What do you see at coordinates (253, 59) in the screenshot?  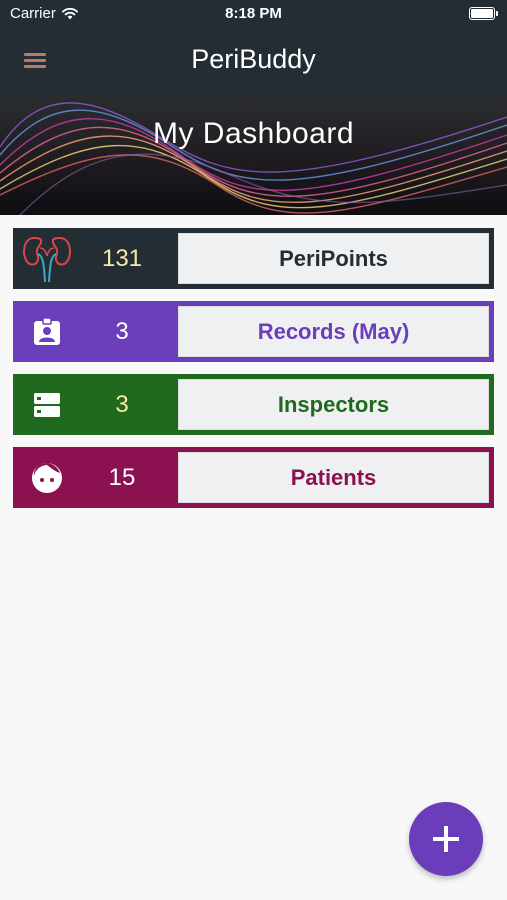 I see `app-title: PeriBuddy` at bounding box center [253, 59].